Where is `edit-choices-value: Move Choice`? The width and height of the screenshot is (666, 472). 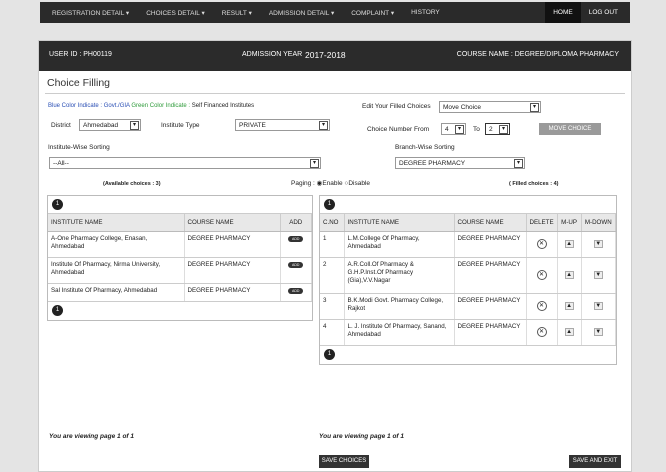
edit-choices-value: Move Choice is located at coordinates (462, 107).